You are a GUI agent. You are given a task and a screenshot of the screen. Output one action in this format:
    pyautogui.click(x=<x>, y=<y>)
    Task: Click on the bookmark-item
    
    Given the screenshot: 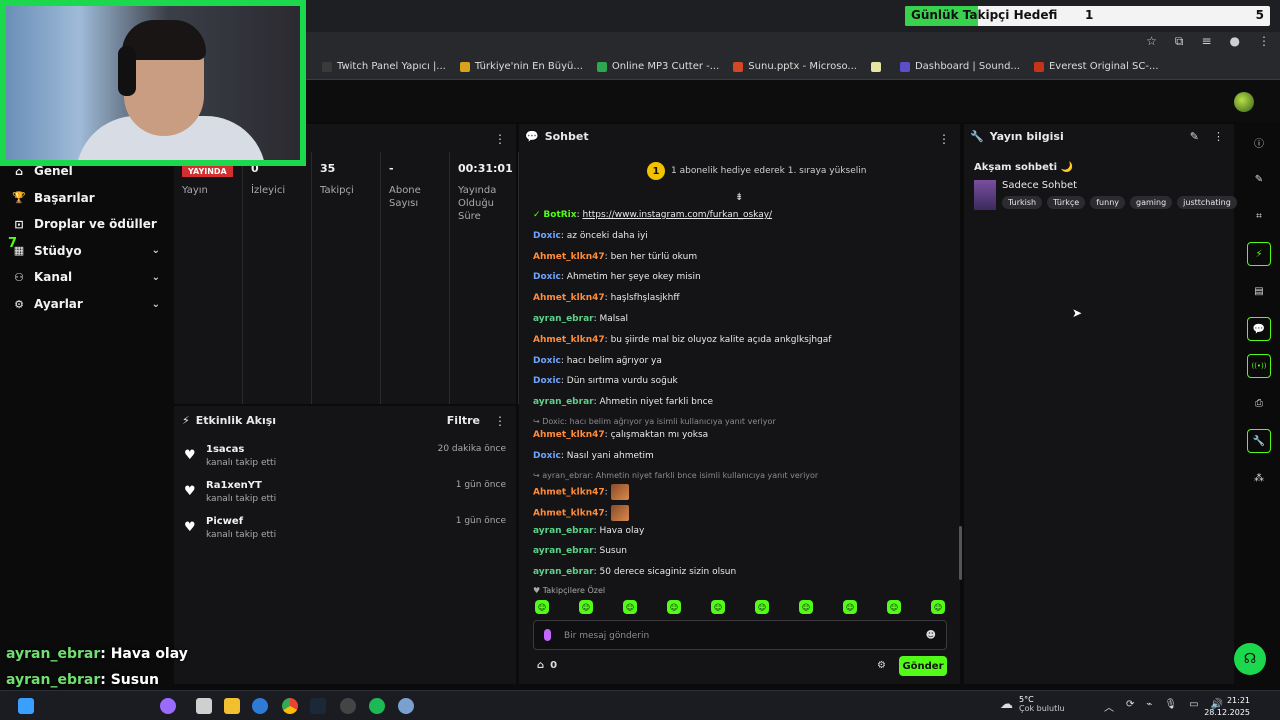 What is the action you would take?
    pyautogui.click(x=878, y=66)
    